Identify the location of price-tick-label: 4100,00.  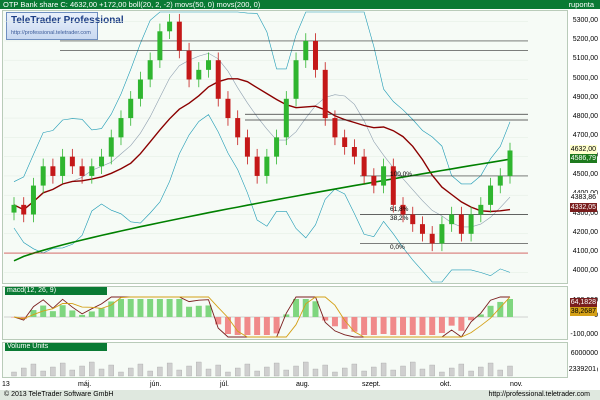
(585, 252).